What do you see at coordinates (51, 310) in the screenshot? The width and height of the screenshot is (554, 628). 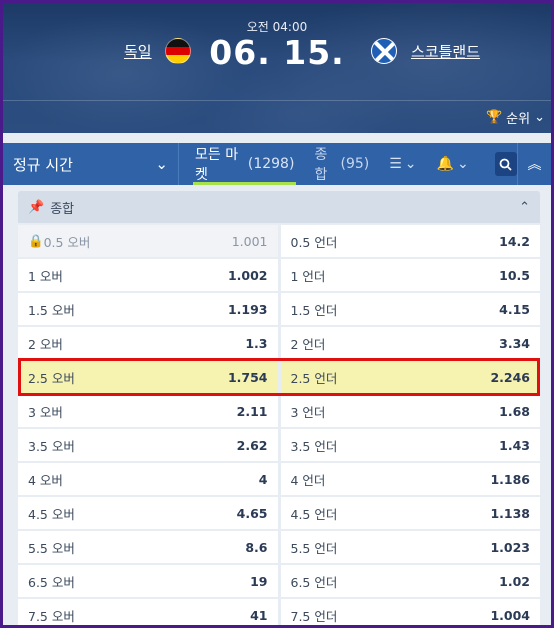 I see `over-label: 1.5 오버` at bounding box center [51, 310].